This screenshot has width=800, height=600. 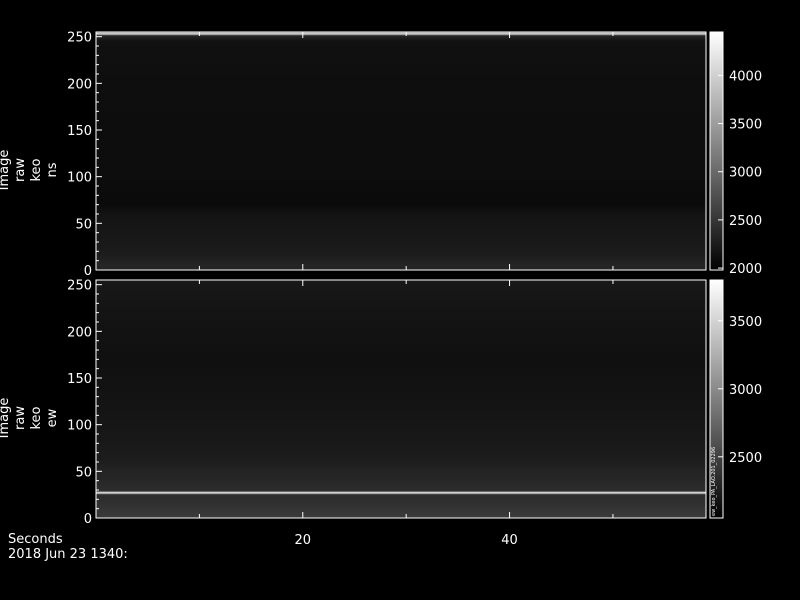 I want to click on y-label-ew: Image raw keo ew, so click(x=30, y=418).